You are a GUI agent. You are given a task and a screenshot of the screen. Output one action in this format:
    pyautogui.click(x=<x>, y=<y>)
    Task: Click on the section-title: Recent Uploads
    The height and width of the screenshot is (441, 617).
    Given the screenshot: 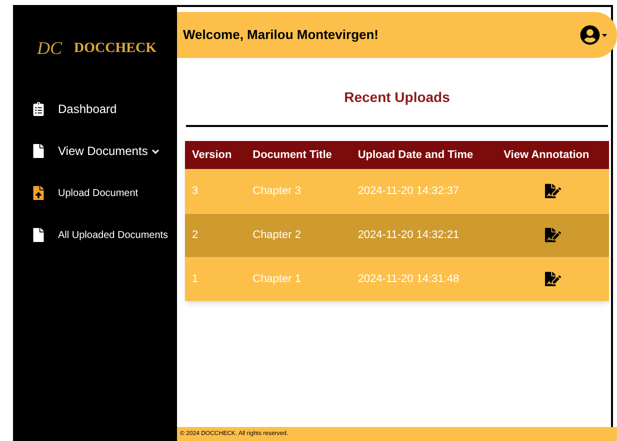 What is the action you would take?
    pyautogui.click(x=397, y=97)
    